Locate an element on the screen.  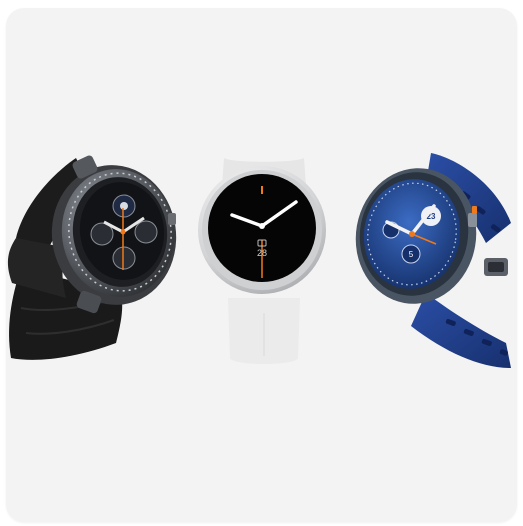
subdial-number: 5 is located at coordinates (411, 254).